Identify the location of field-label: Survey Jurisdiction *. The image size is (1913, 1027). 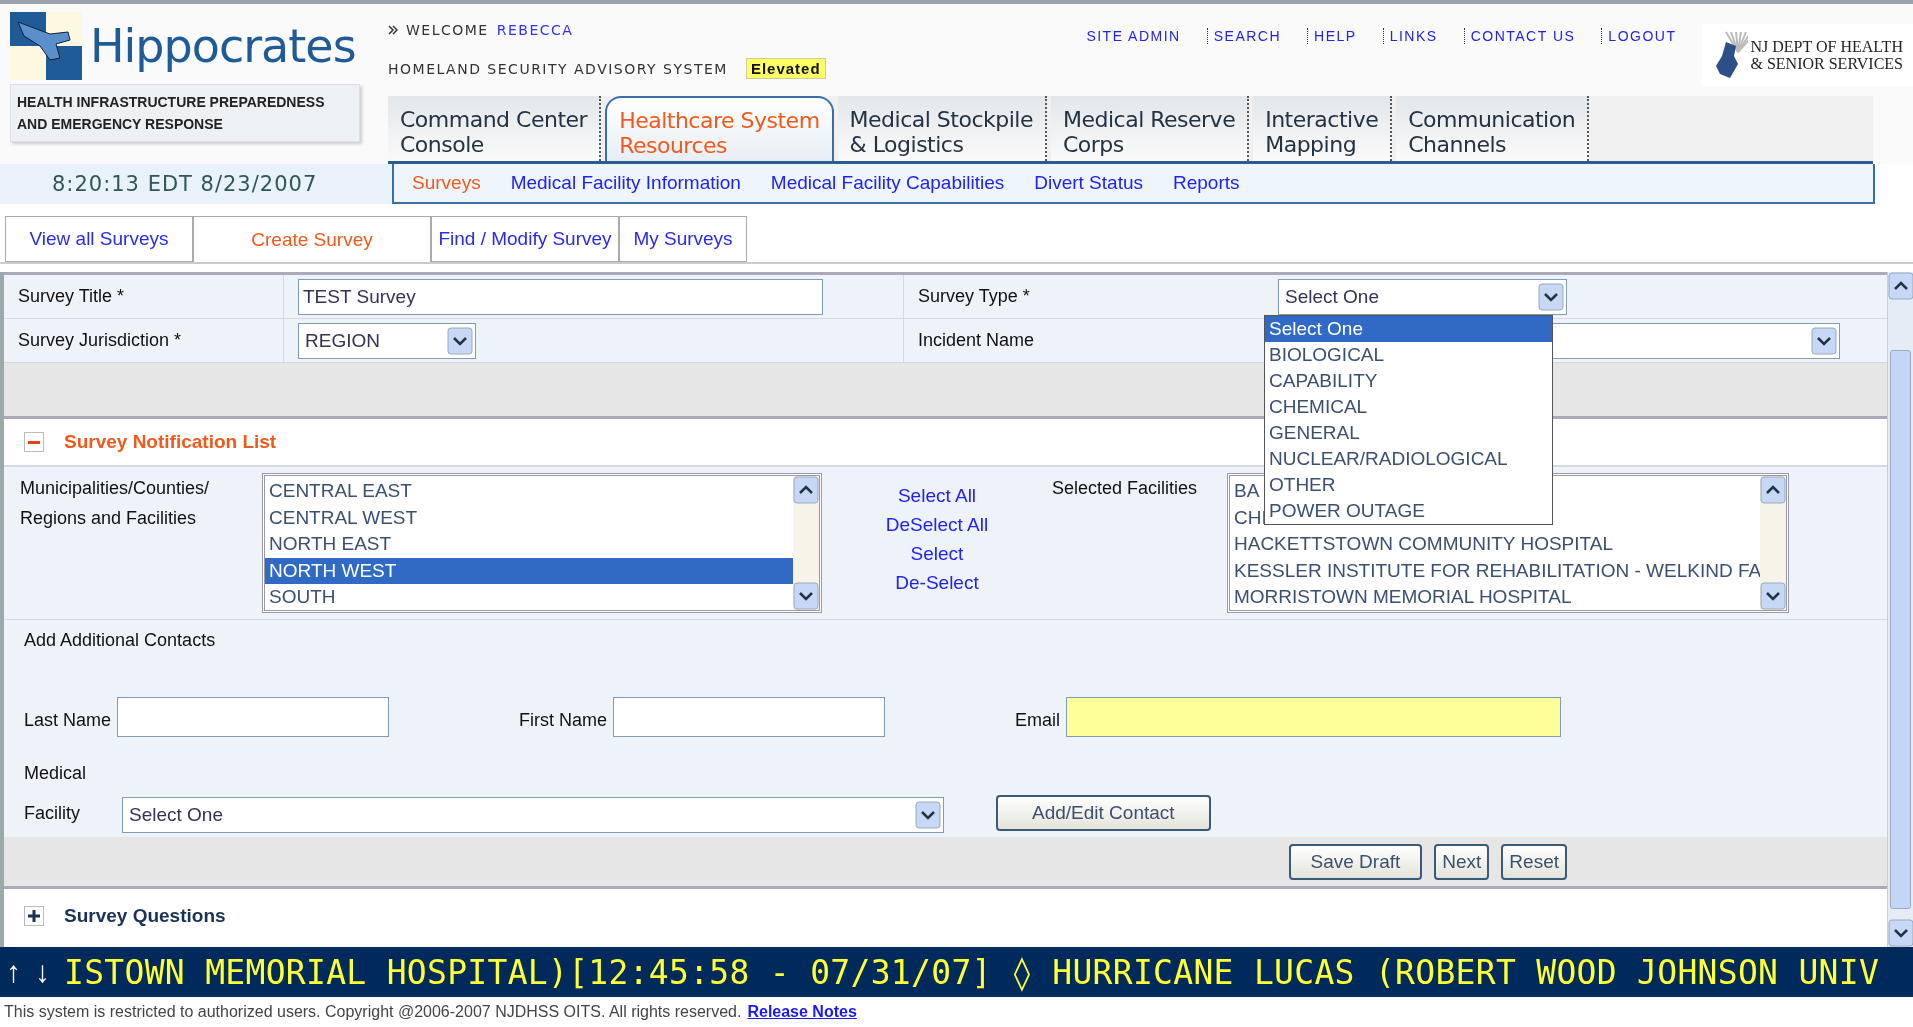
(100, 340).